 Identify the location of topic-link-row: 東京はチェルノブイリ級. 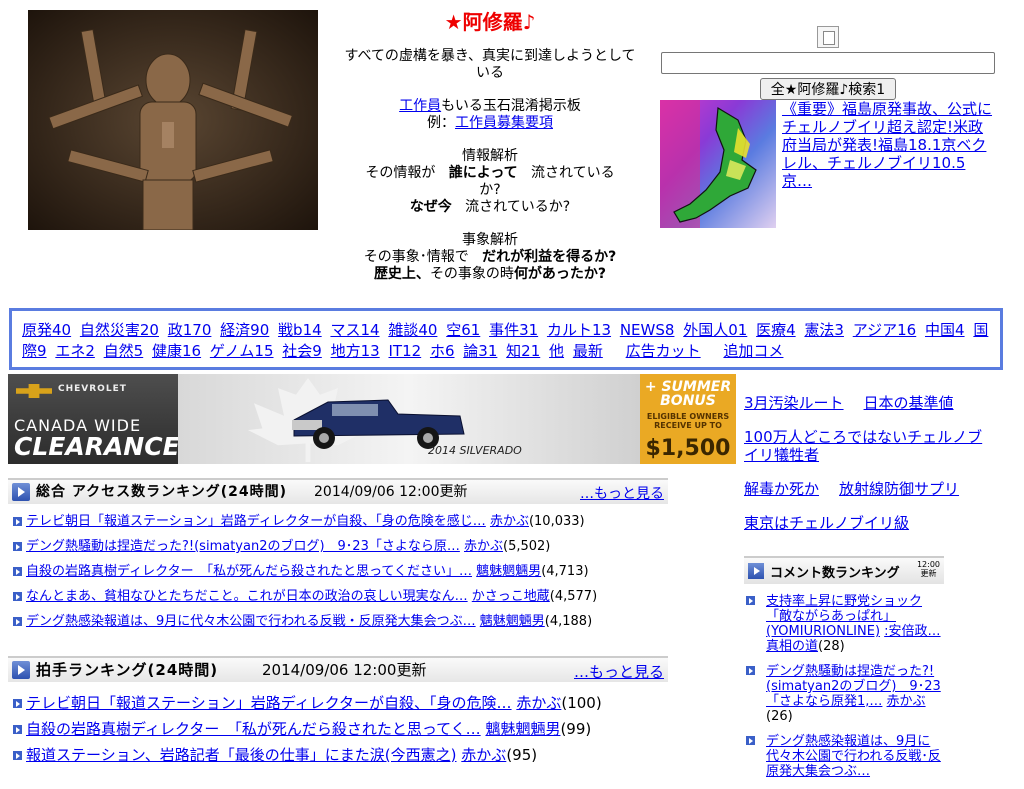
(869, 523).